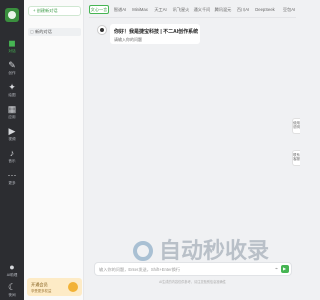  I want to click on disclaimer-footer: AI生成的内容仅供参考，请注意甄别信息准确性, so click(192, 282).